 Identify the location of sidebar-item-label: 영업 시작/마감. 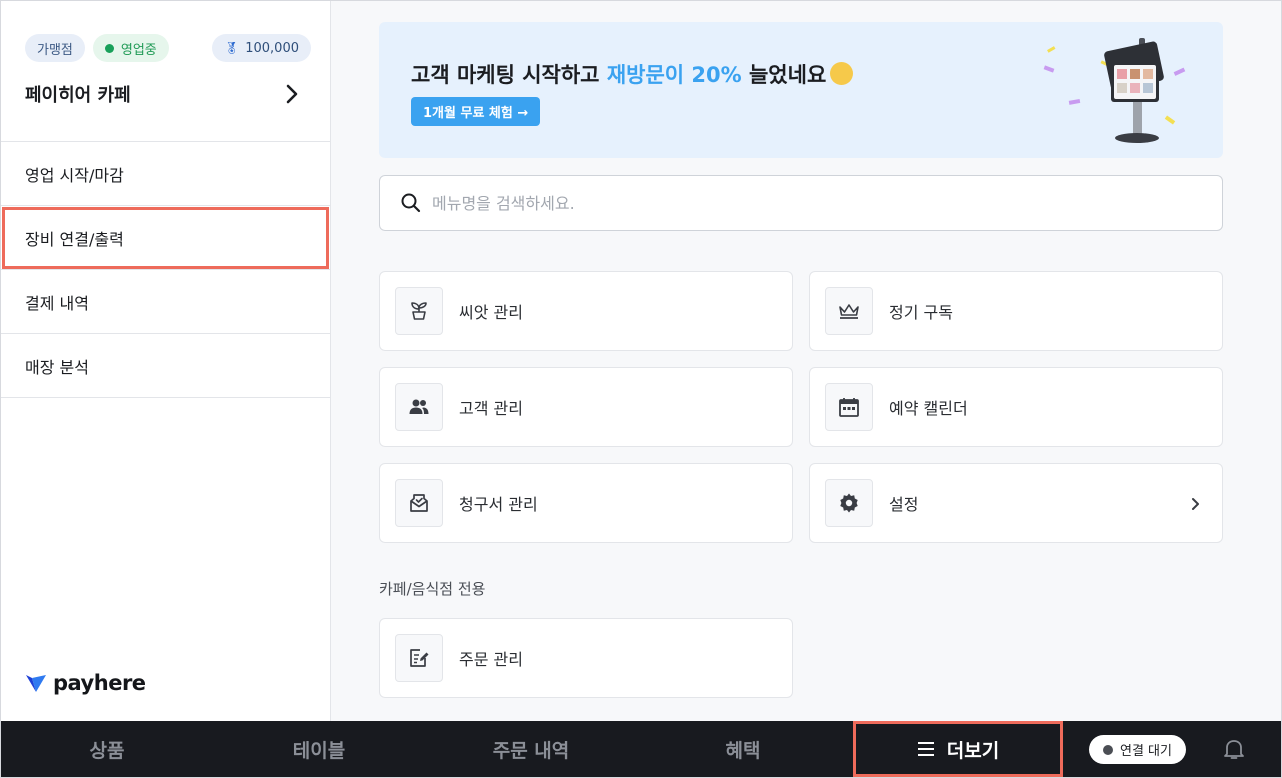
(74, 175).